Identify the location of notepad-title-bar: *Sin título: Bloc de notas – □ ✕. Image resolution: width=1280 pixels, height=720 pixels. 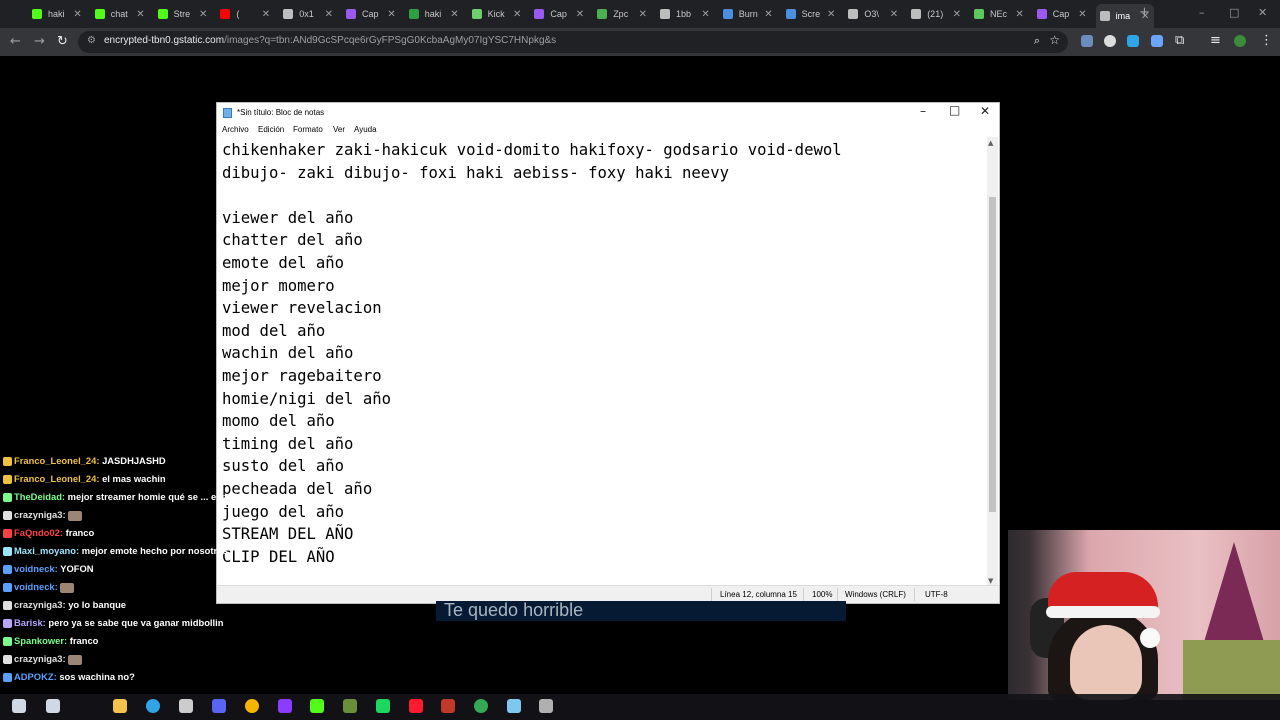
(608, 113).